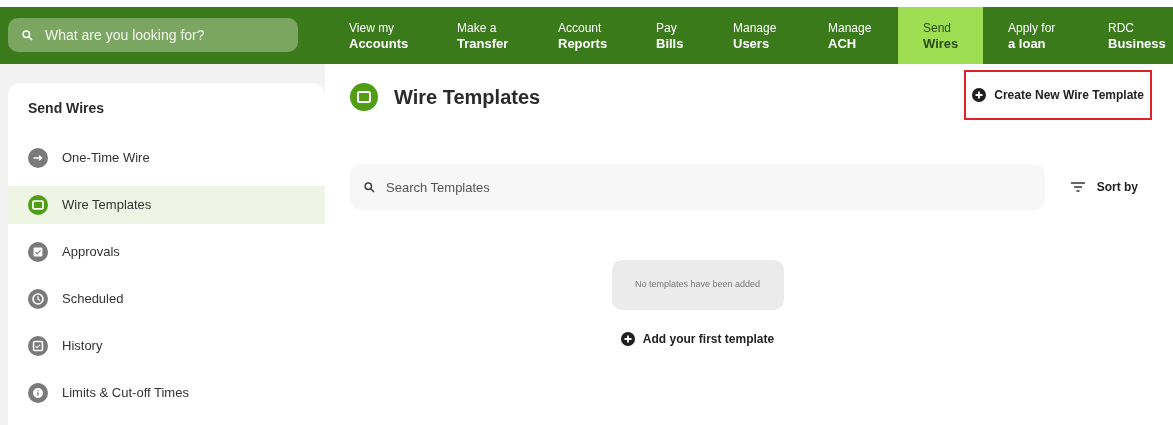  Describe the element at coordinates (153, 35) in the screenshot. I see `search-field: What are you looking for?` at that location.